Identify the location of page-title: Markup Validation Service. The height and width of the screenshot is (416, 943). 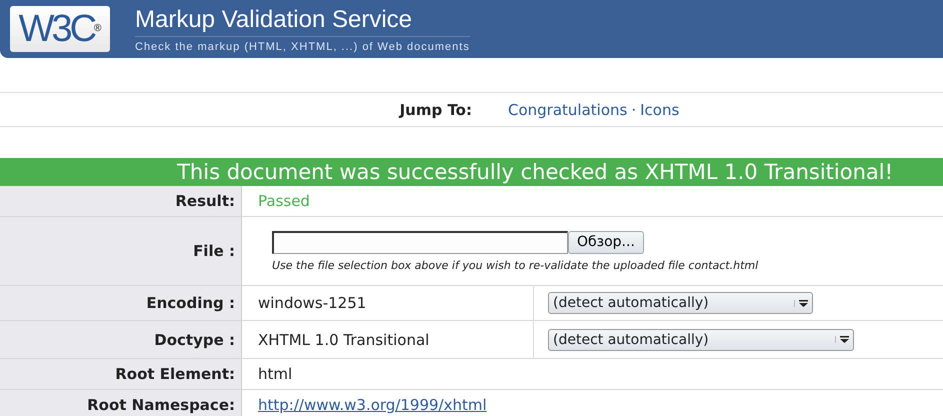
(302, 21).